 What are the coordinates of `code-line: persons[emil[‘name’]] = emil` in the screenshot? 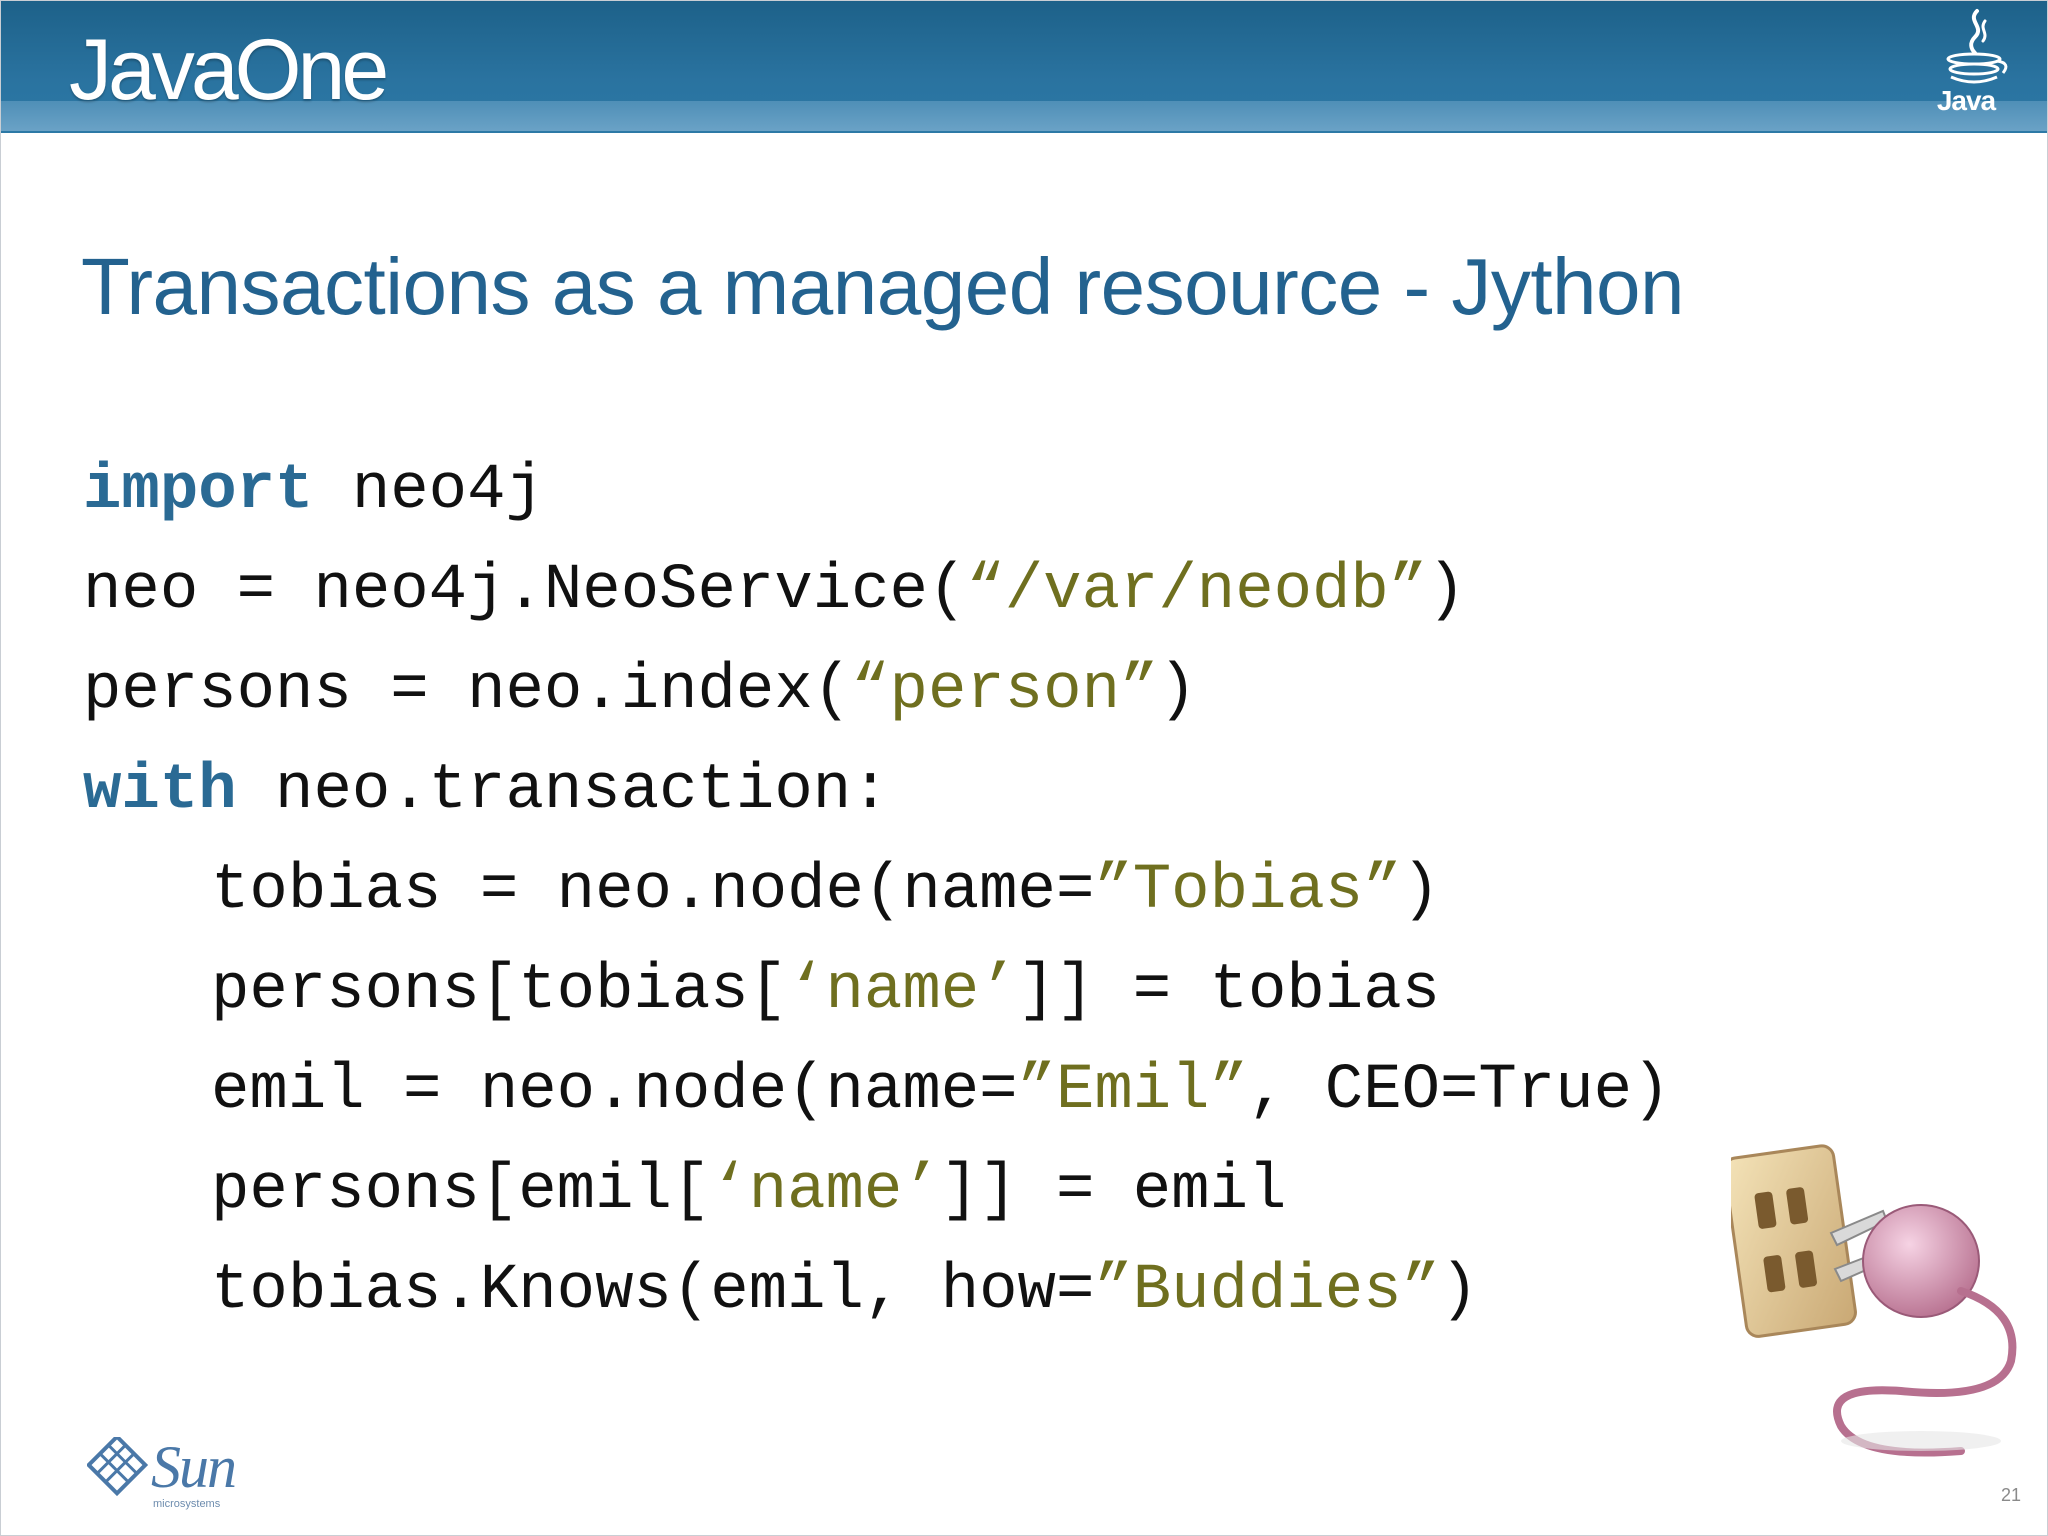 It's located at (876, 1191).